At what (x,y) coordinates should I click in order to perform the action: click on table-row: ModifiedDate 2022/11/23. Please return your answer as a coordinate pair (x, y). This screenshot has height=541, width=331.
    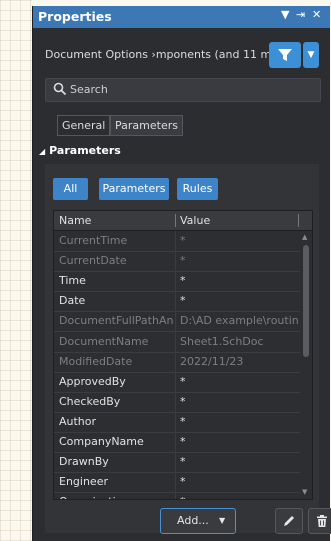
    Looking at the image, I should click on (177, 362).